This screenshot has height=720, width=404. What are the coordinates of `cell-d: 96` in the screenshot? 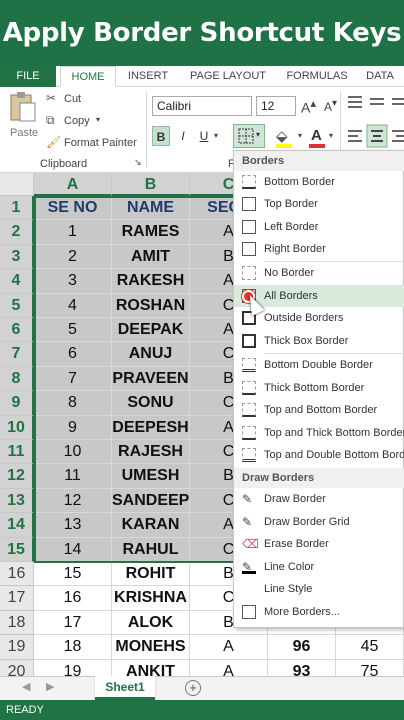 It's located at (302, 647).